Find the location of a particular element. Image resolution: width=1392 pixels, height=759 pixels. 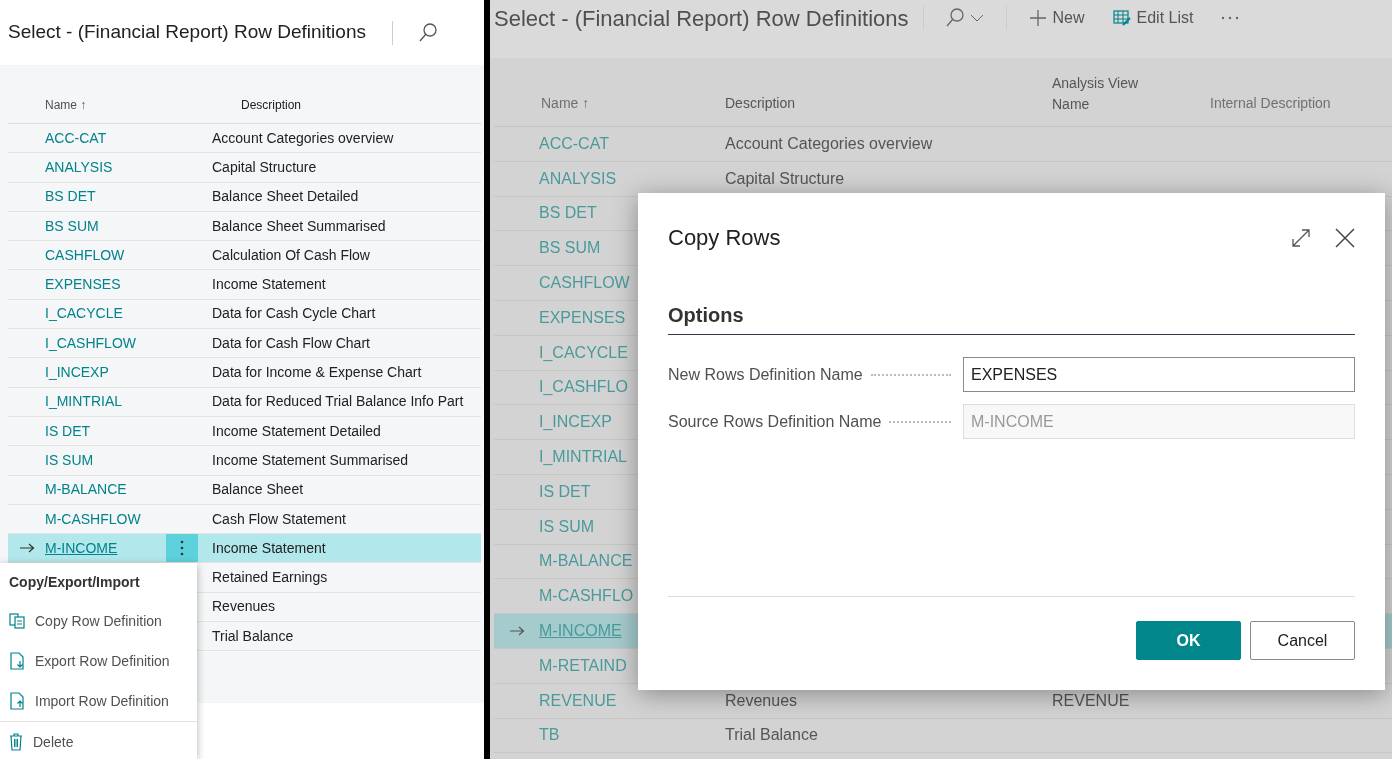

table-cell-text: Data for Cash Cycle Chart is located at coordinates (293, 314).